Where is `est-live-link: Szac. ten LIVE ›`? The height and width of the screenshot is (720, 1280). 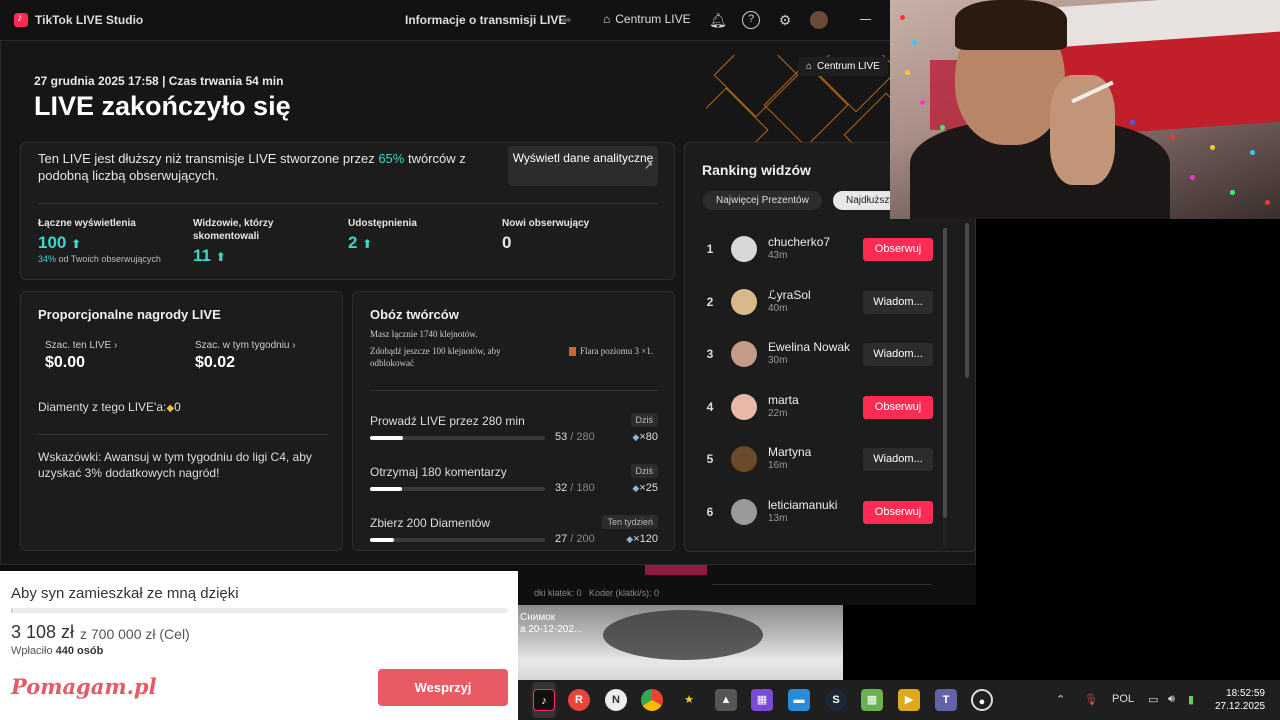
est-live-link: Szac. ten LIVE › is located at coordinates (81, 345).